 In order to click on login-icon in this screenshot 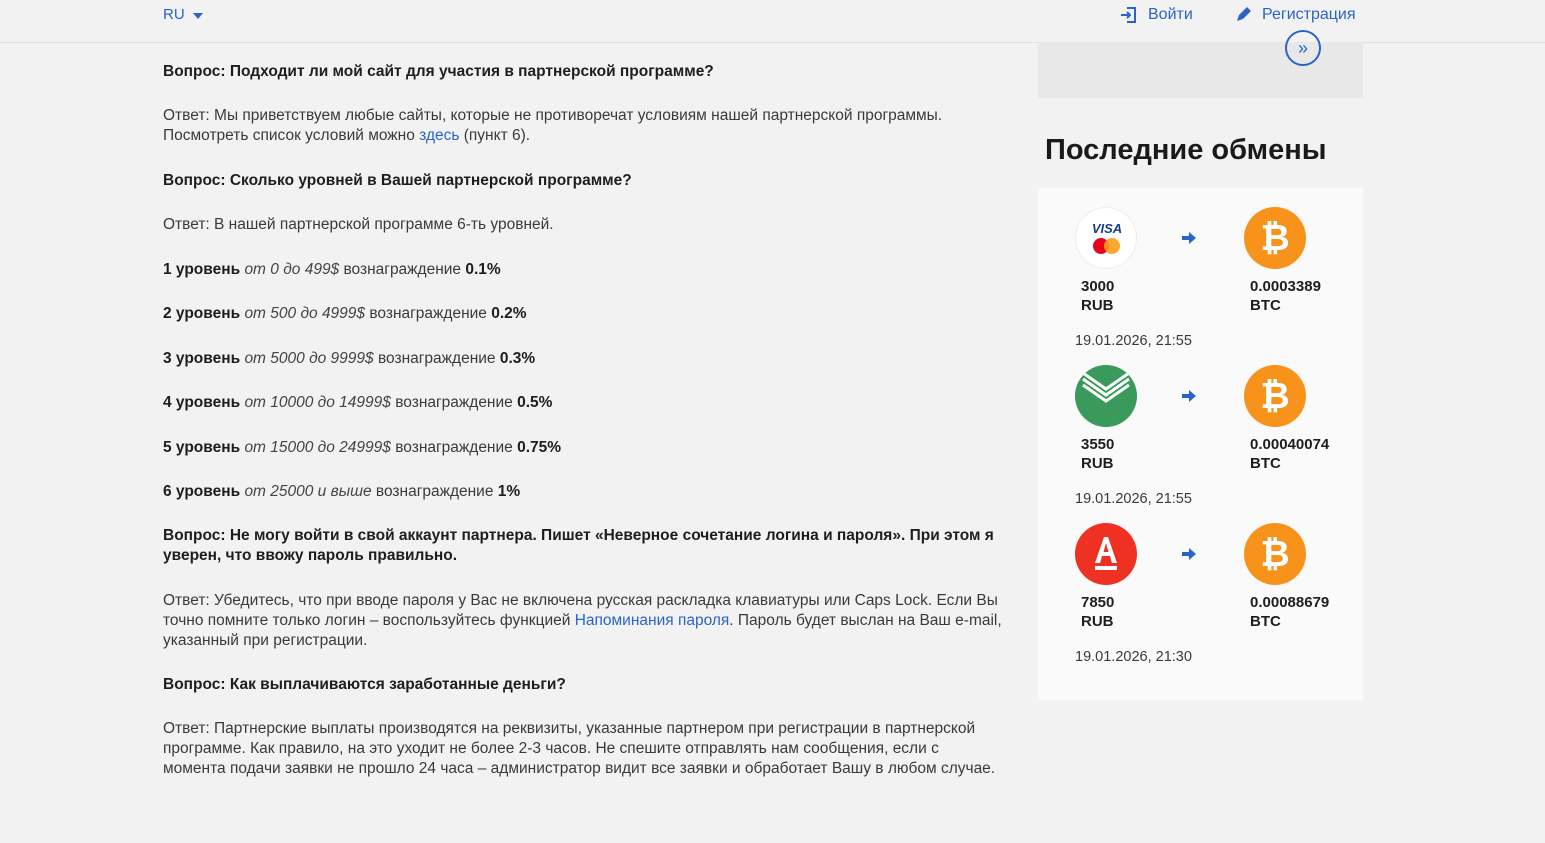, I will do `click(1128, 15)`.